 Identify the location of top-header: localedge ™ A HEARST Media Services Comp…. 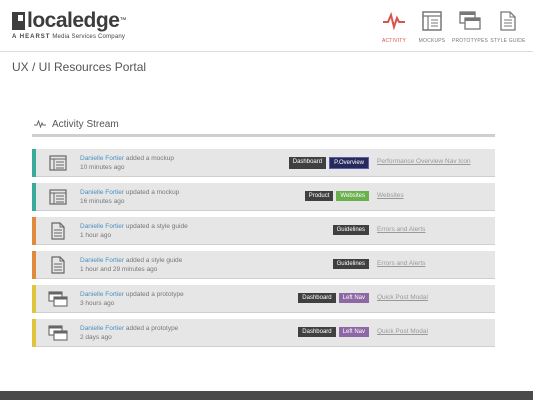
(266, 26).